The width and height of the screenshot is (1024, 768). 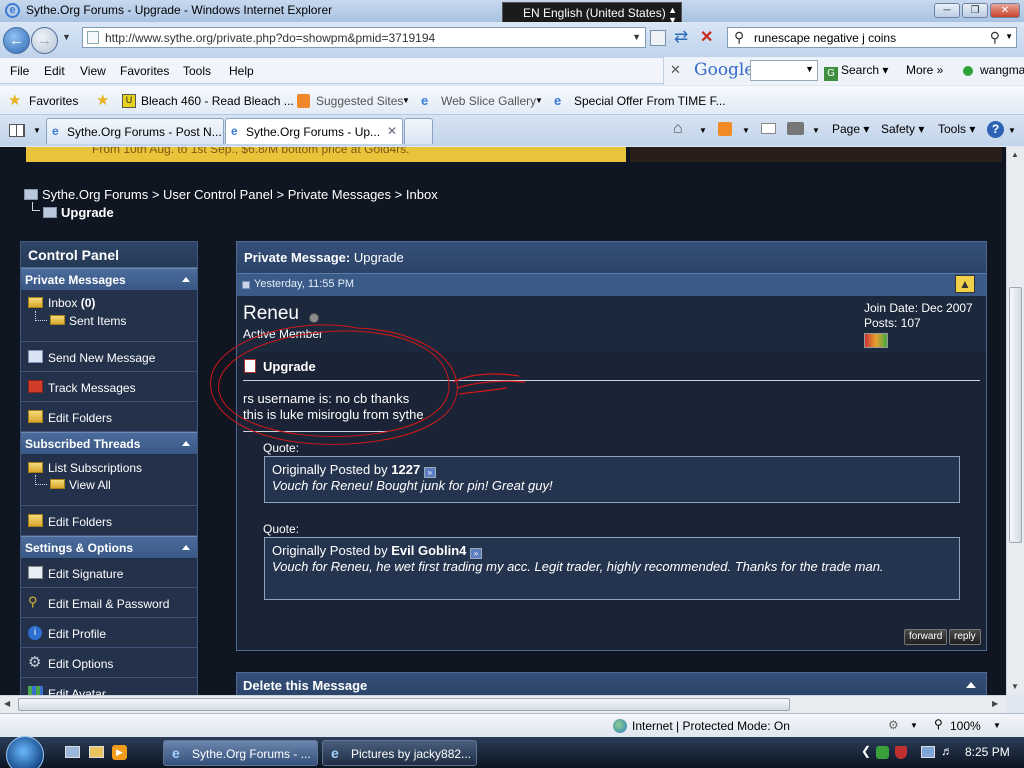 What do you see at coordinates (825, 38) in the screenshot?
I see `search-input: runescape negative j coins` at bounding box center [825, 38].